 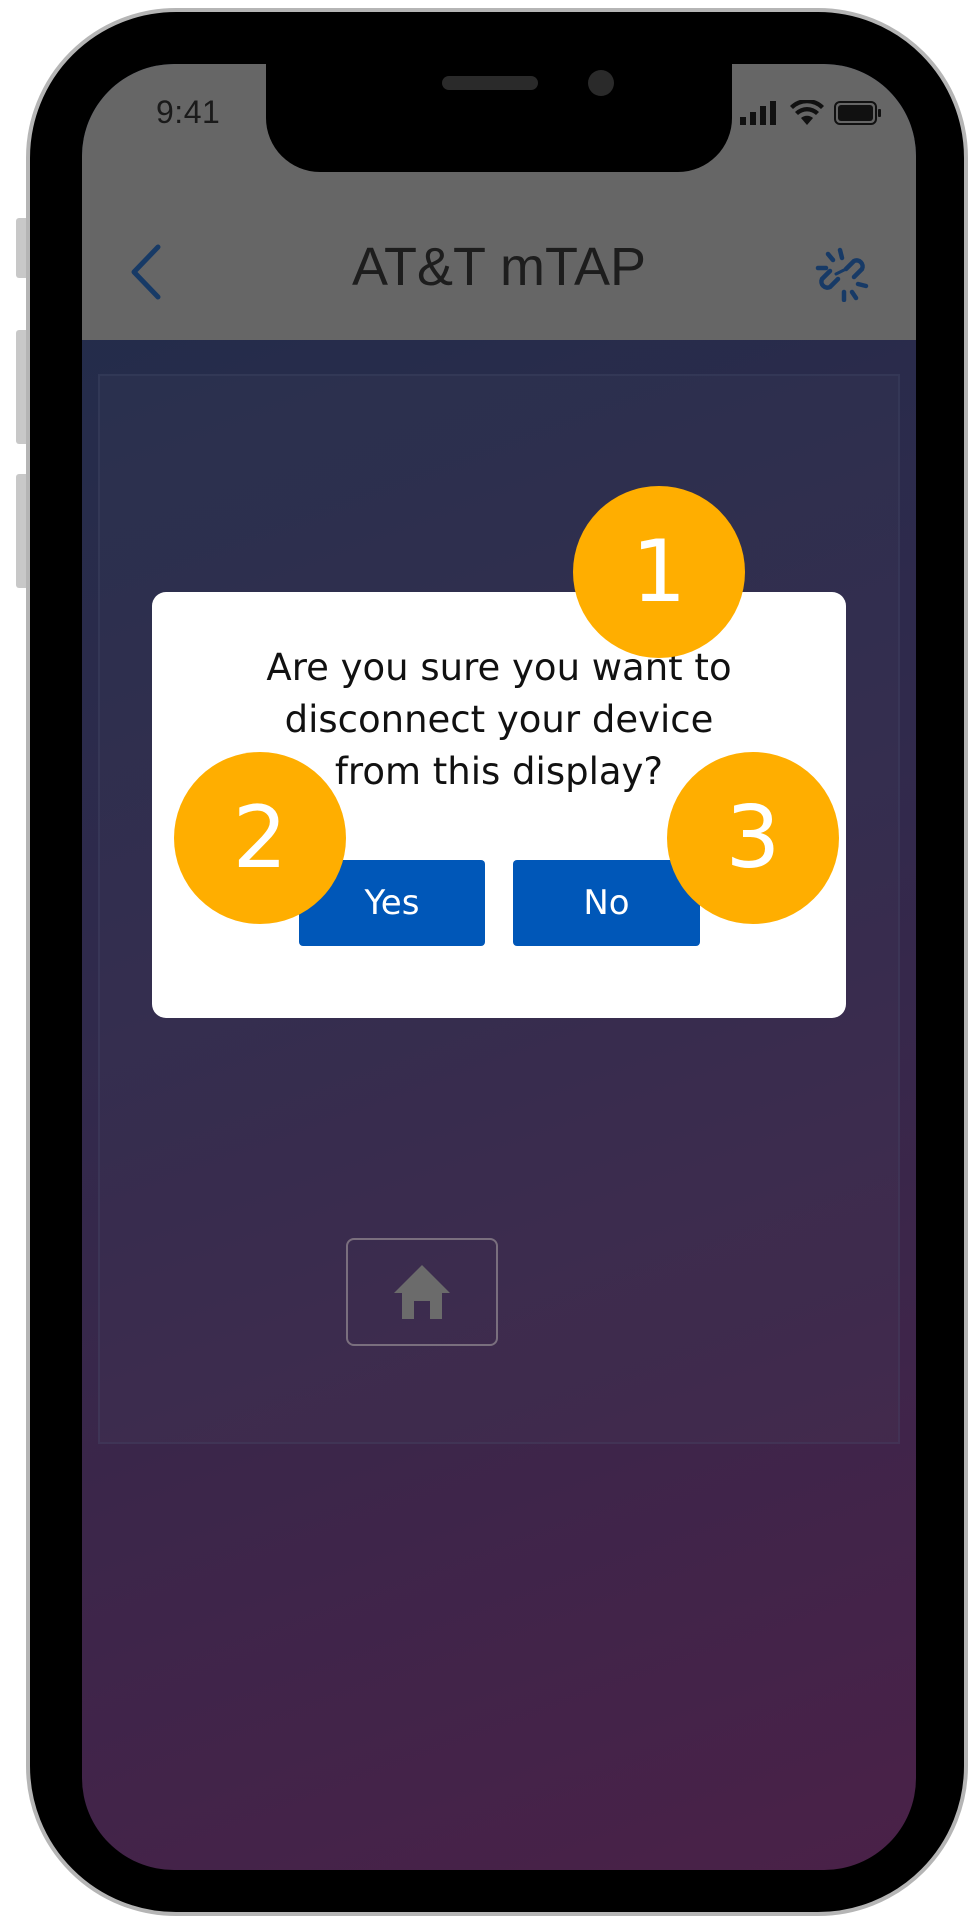 I want to click on front-camera, so click(x=601, y=83).